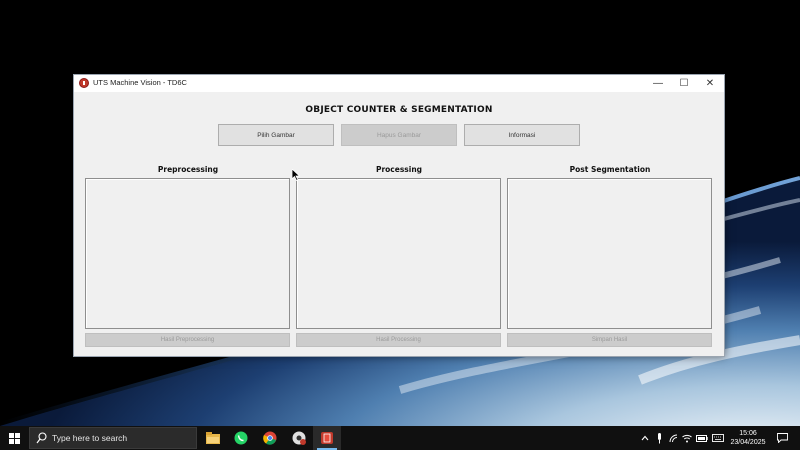  I want to click on chrome-button, so click(270, 438).